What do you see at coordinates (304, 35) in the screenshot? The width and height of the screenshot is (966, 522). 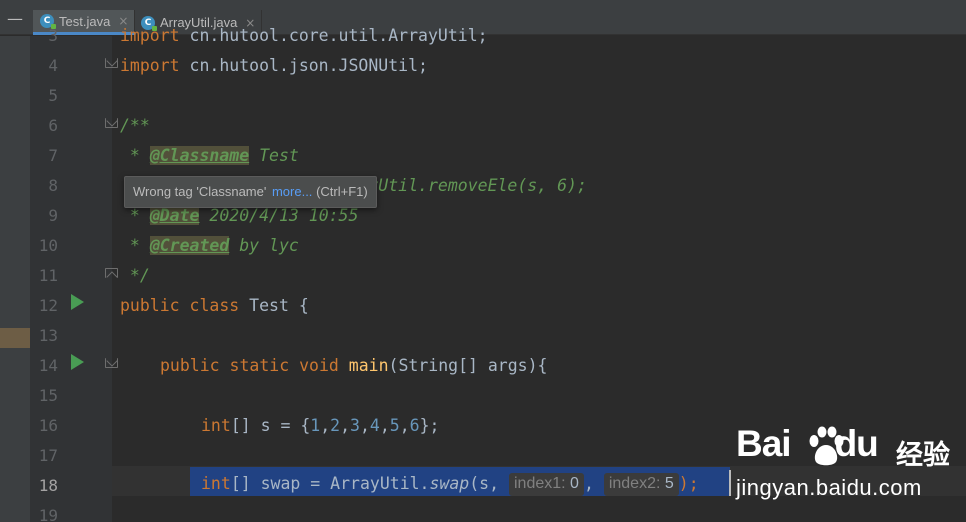 I see `code-line-3: import cn.hutool.core.util.ArrayUtil;` at bounding box center [304, 35].